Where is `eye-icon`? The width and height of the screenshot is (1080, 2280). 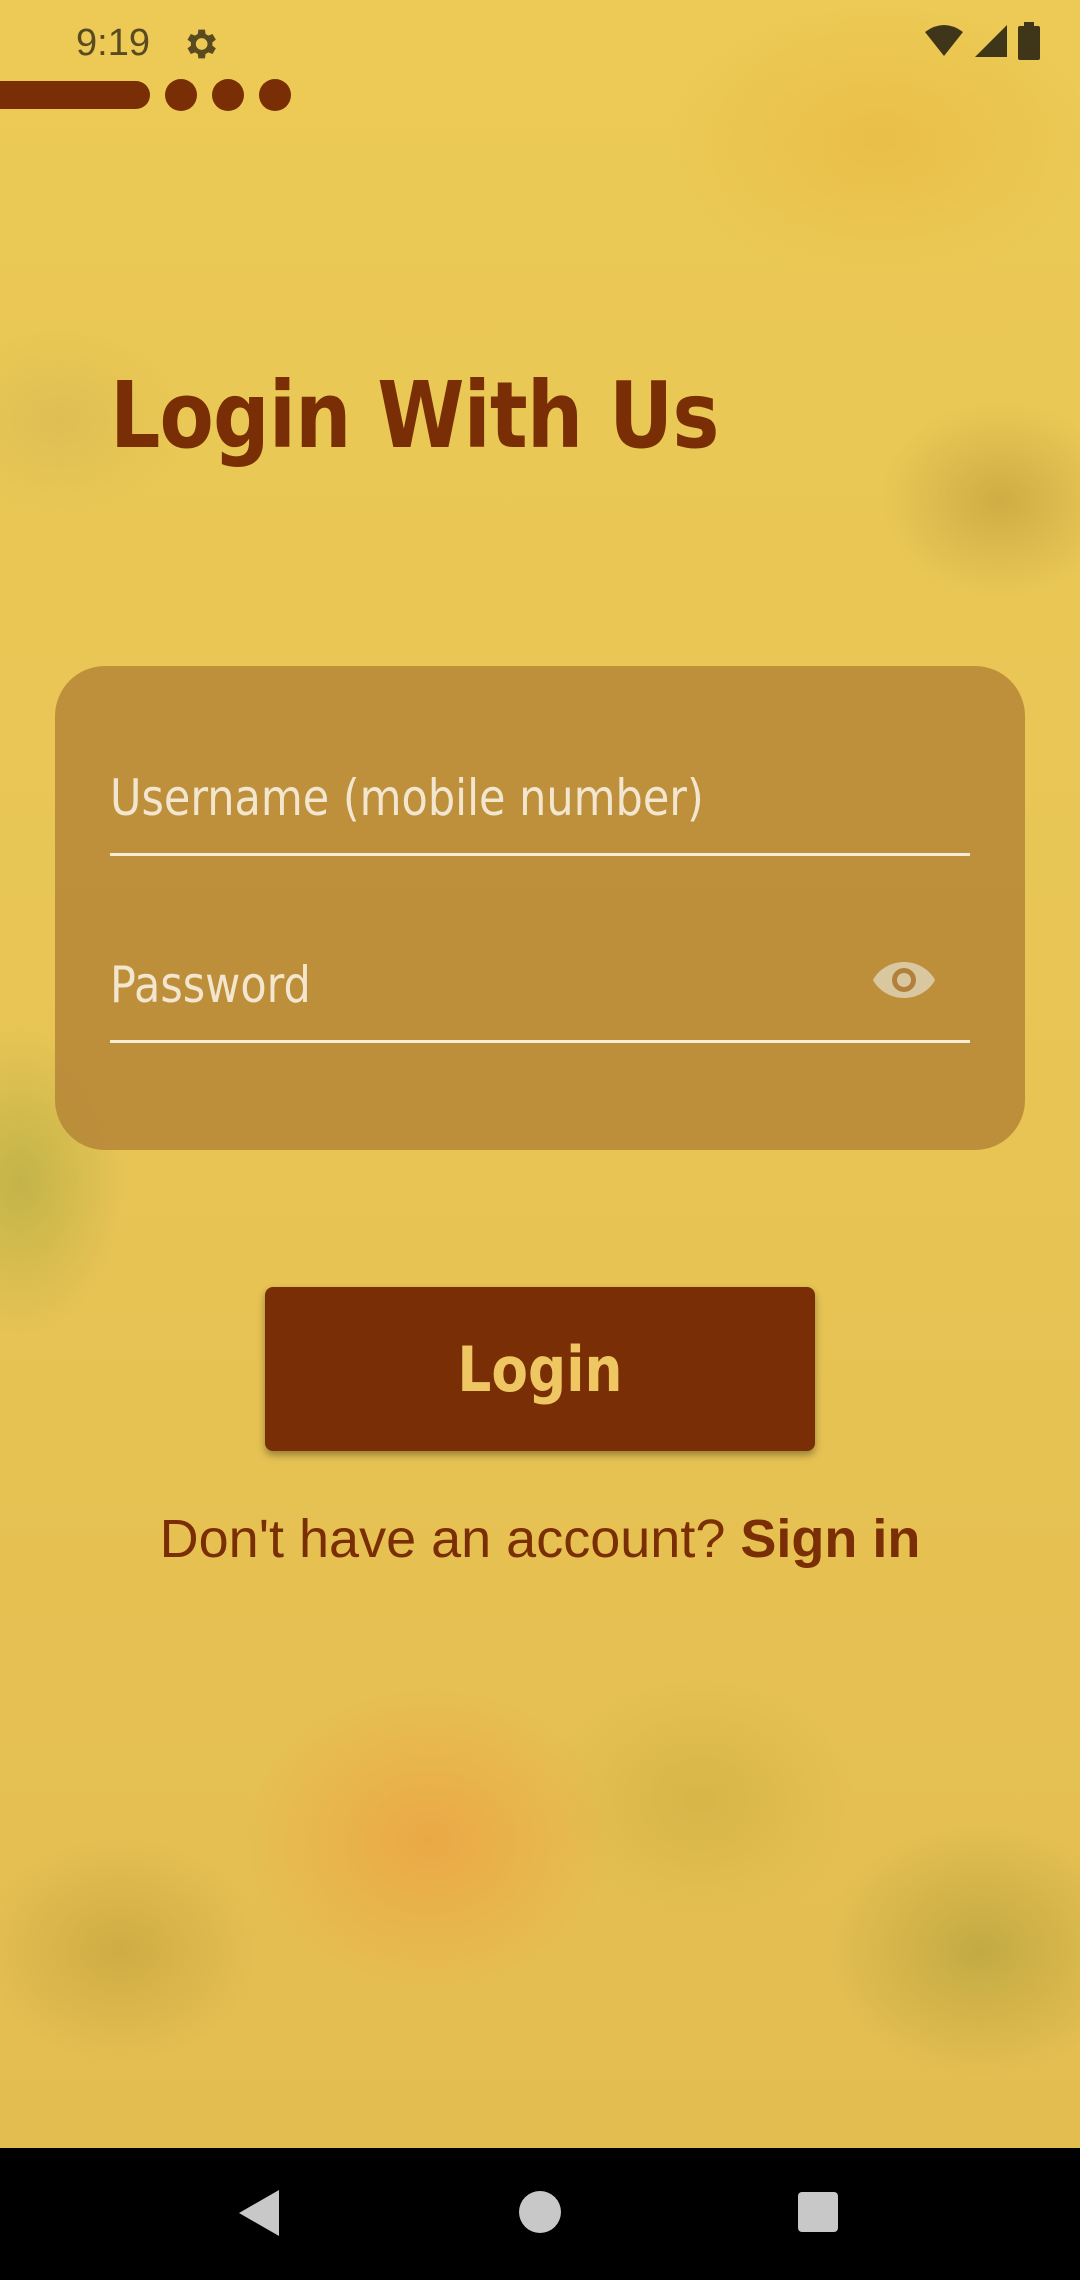 eye-icon is located at coordinates (904, 980).